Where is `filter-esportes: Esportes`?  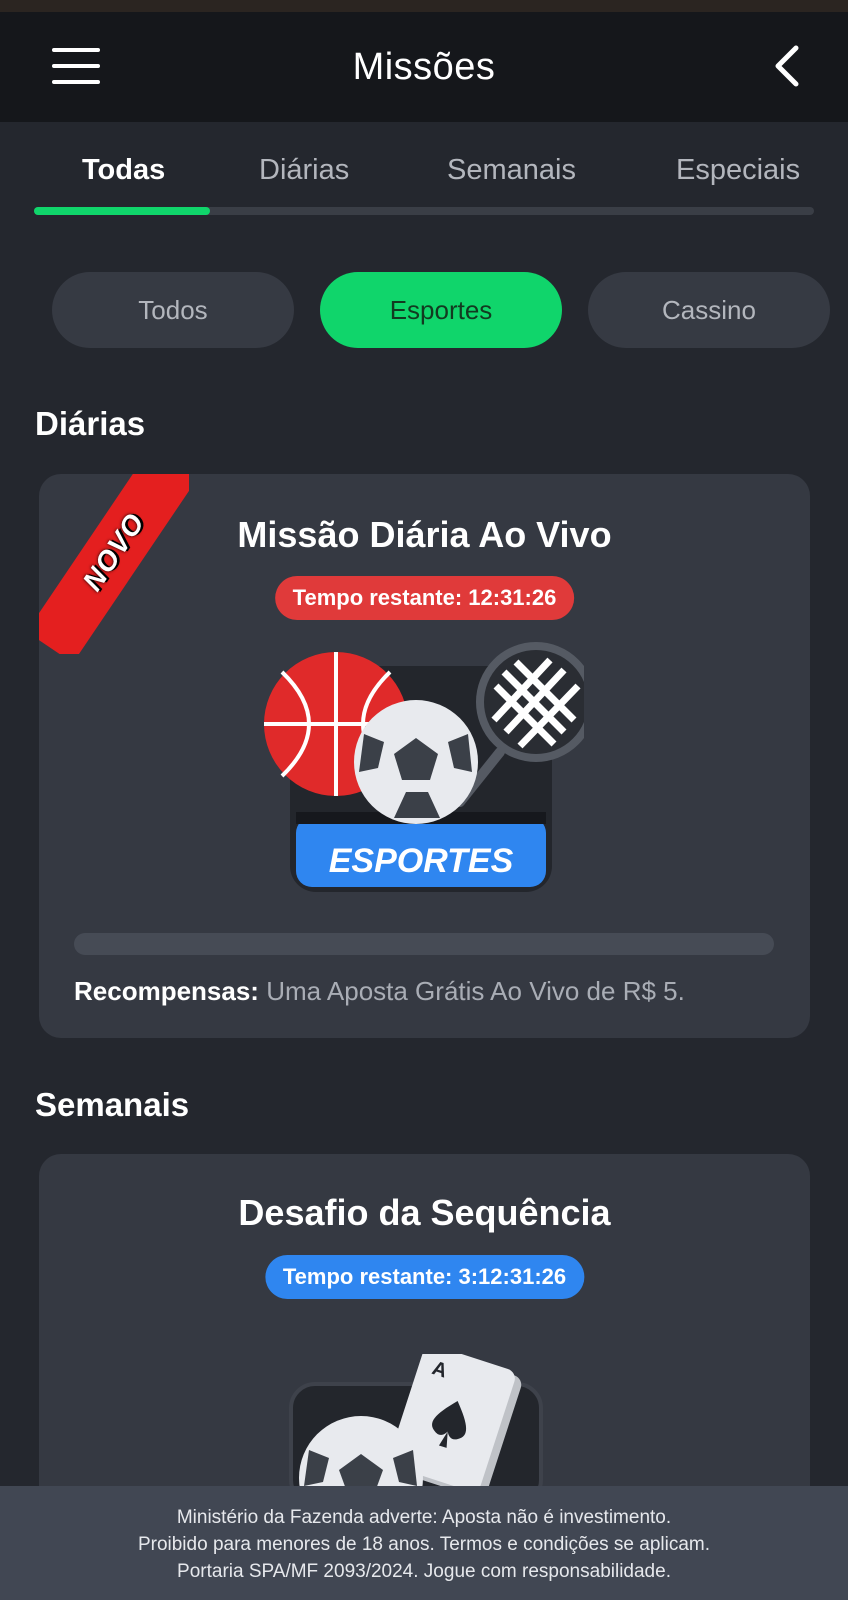
filter-esportes: Esportes is located at coordinates (441, 310).